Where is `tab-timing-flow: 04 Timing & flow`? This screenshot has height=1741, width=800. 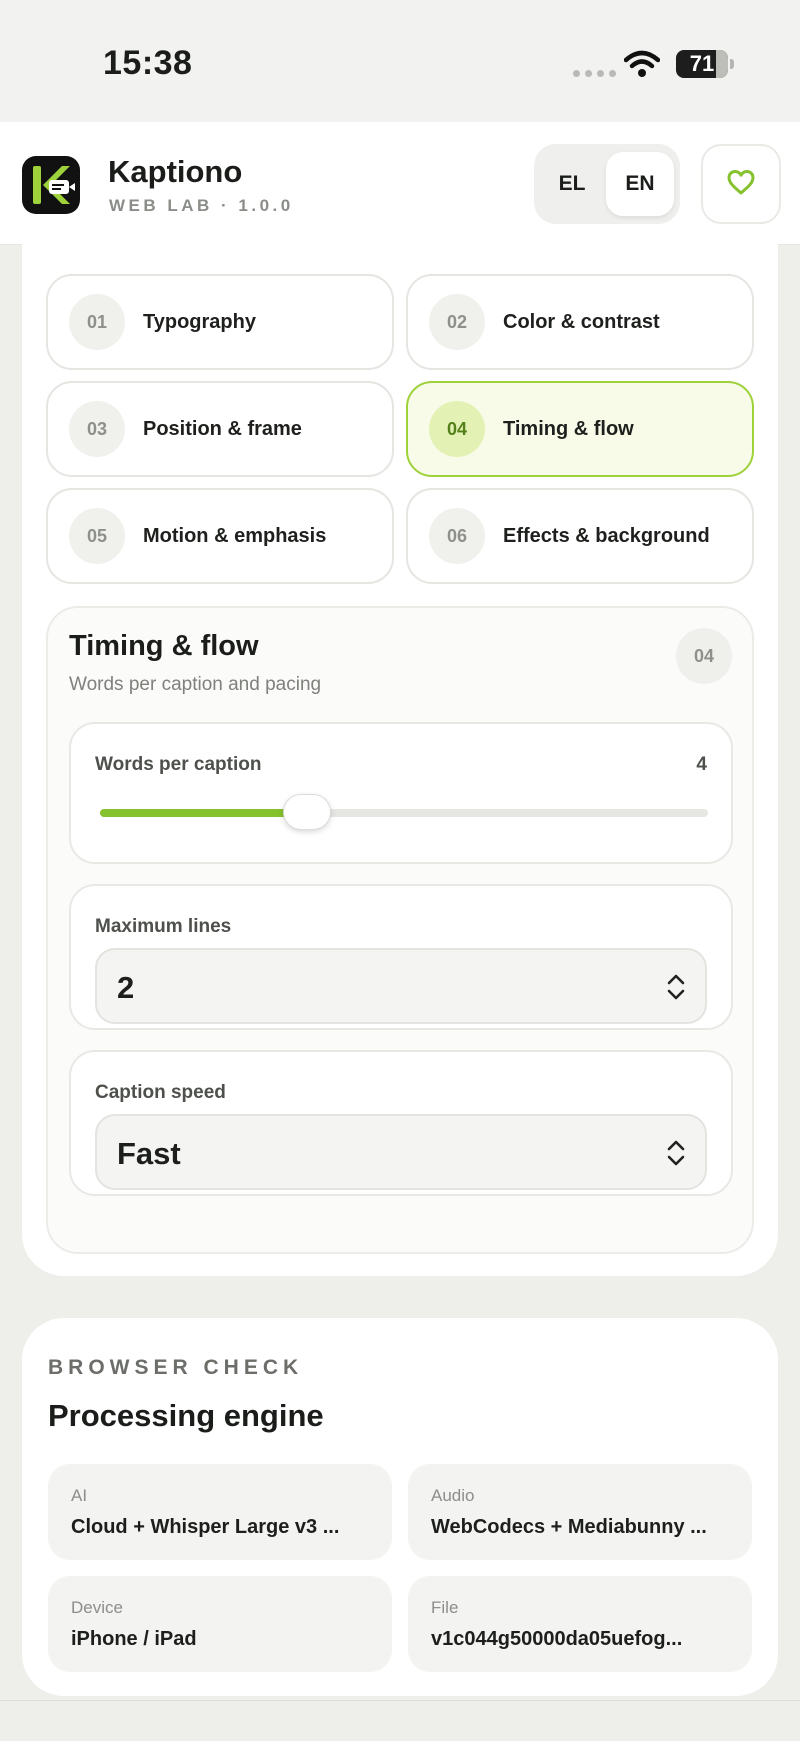
tab-timing-flow: 04 Timing & flow is located at coordinates (580, 429).